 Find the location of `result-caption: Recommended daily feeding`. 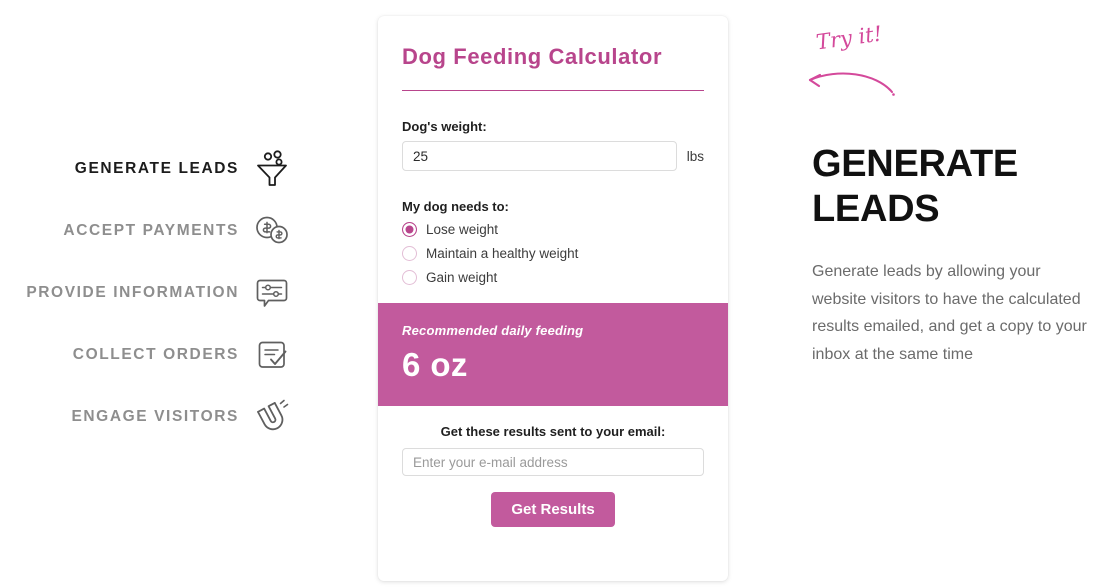

result-caption: Recommended daily feeding is located at coordinates (493, 330).